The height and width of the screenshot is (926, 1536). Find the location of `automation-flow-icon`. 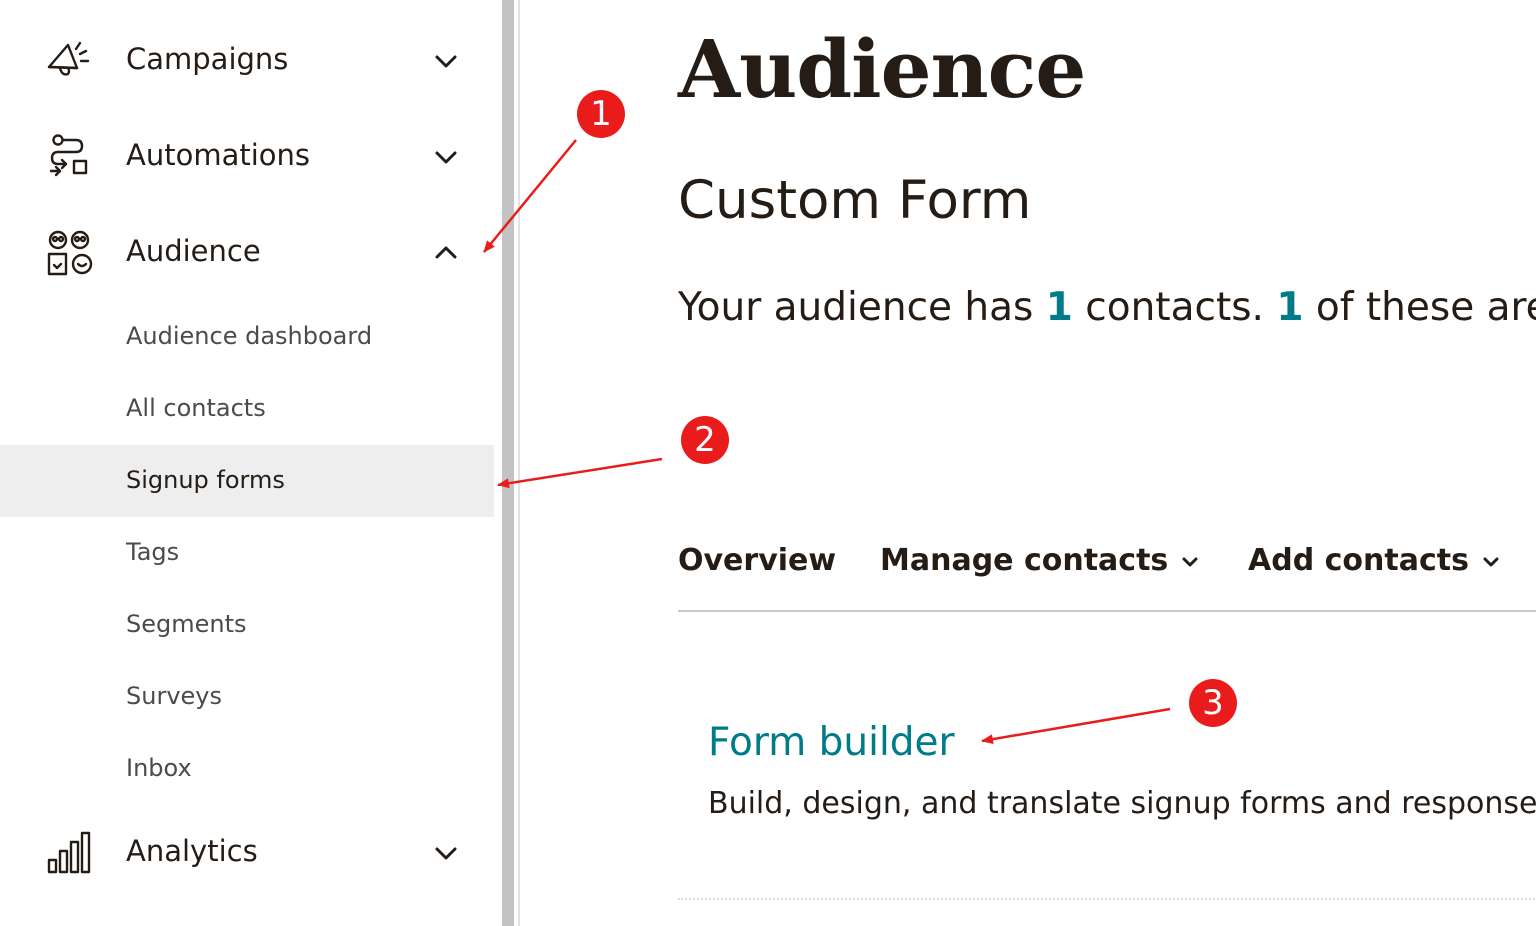

automation-flow-icon is located at coordinates (70, 157).